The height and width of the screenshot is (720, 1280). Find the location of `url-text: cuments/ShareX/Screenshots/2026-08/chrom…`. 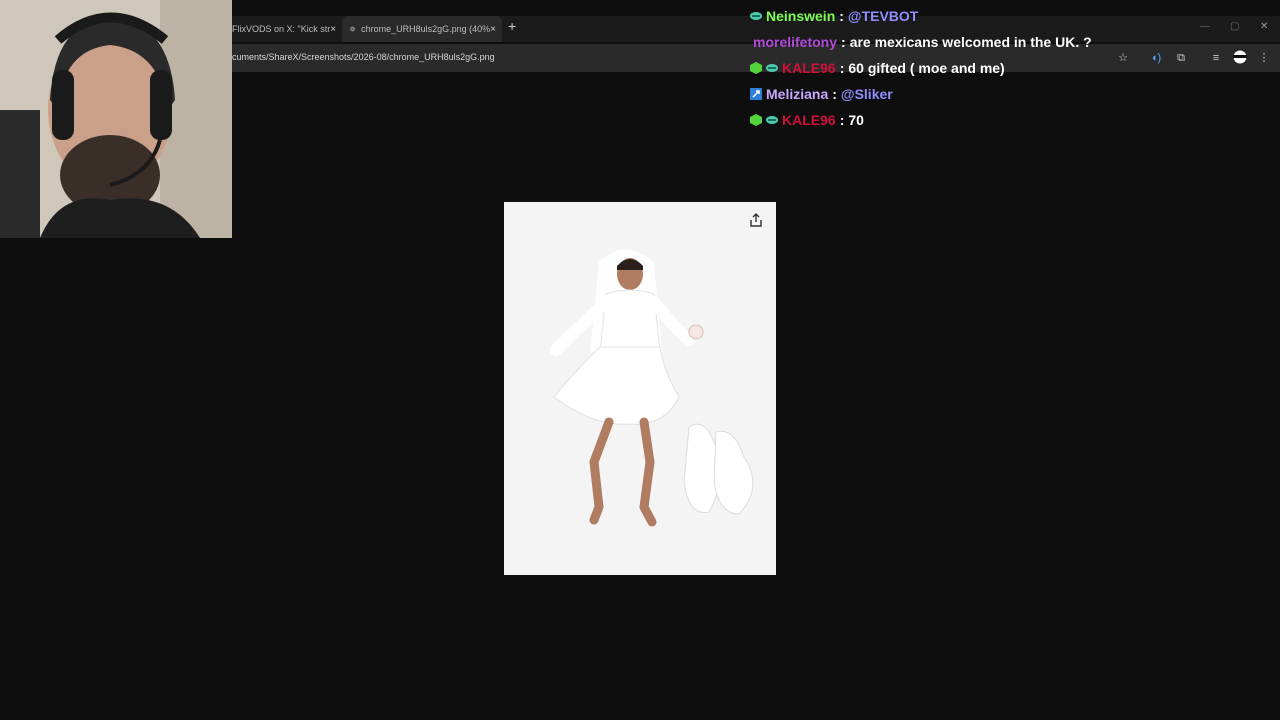

url-text: cuments/ShareX/Screenshots/2026-08/chrom… is located at coordinates (363, 57).